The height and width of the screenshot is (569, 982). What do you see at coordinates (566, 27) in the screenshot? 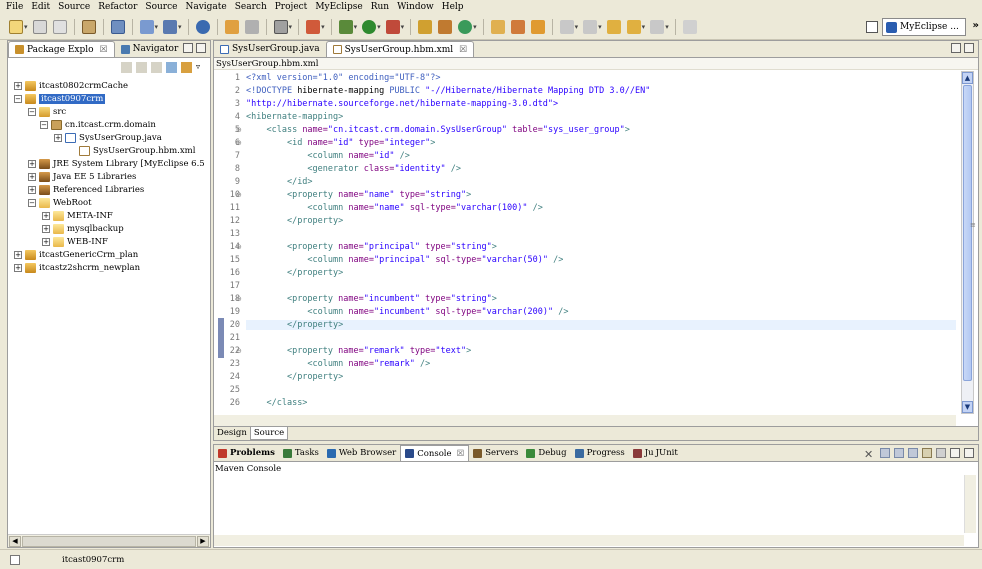
I see `next-annotation-icon` at bounding box center [566, 27].